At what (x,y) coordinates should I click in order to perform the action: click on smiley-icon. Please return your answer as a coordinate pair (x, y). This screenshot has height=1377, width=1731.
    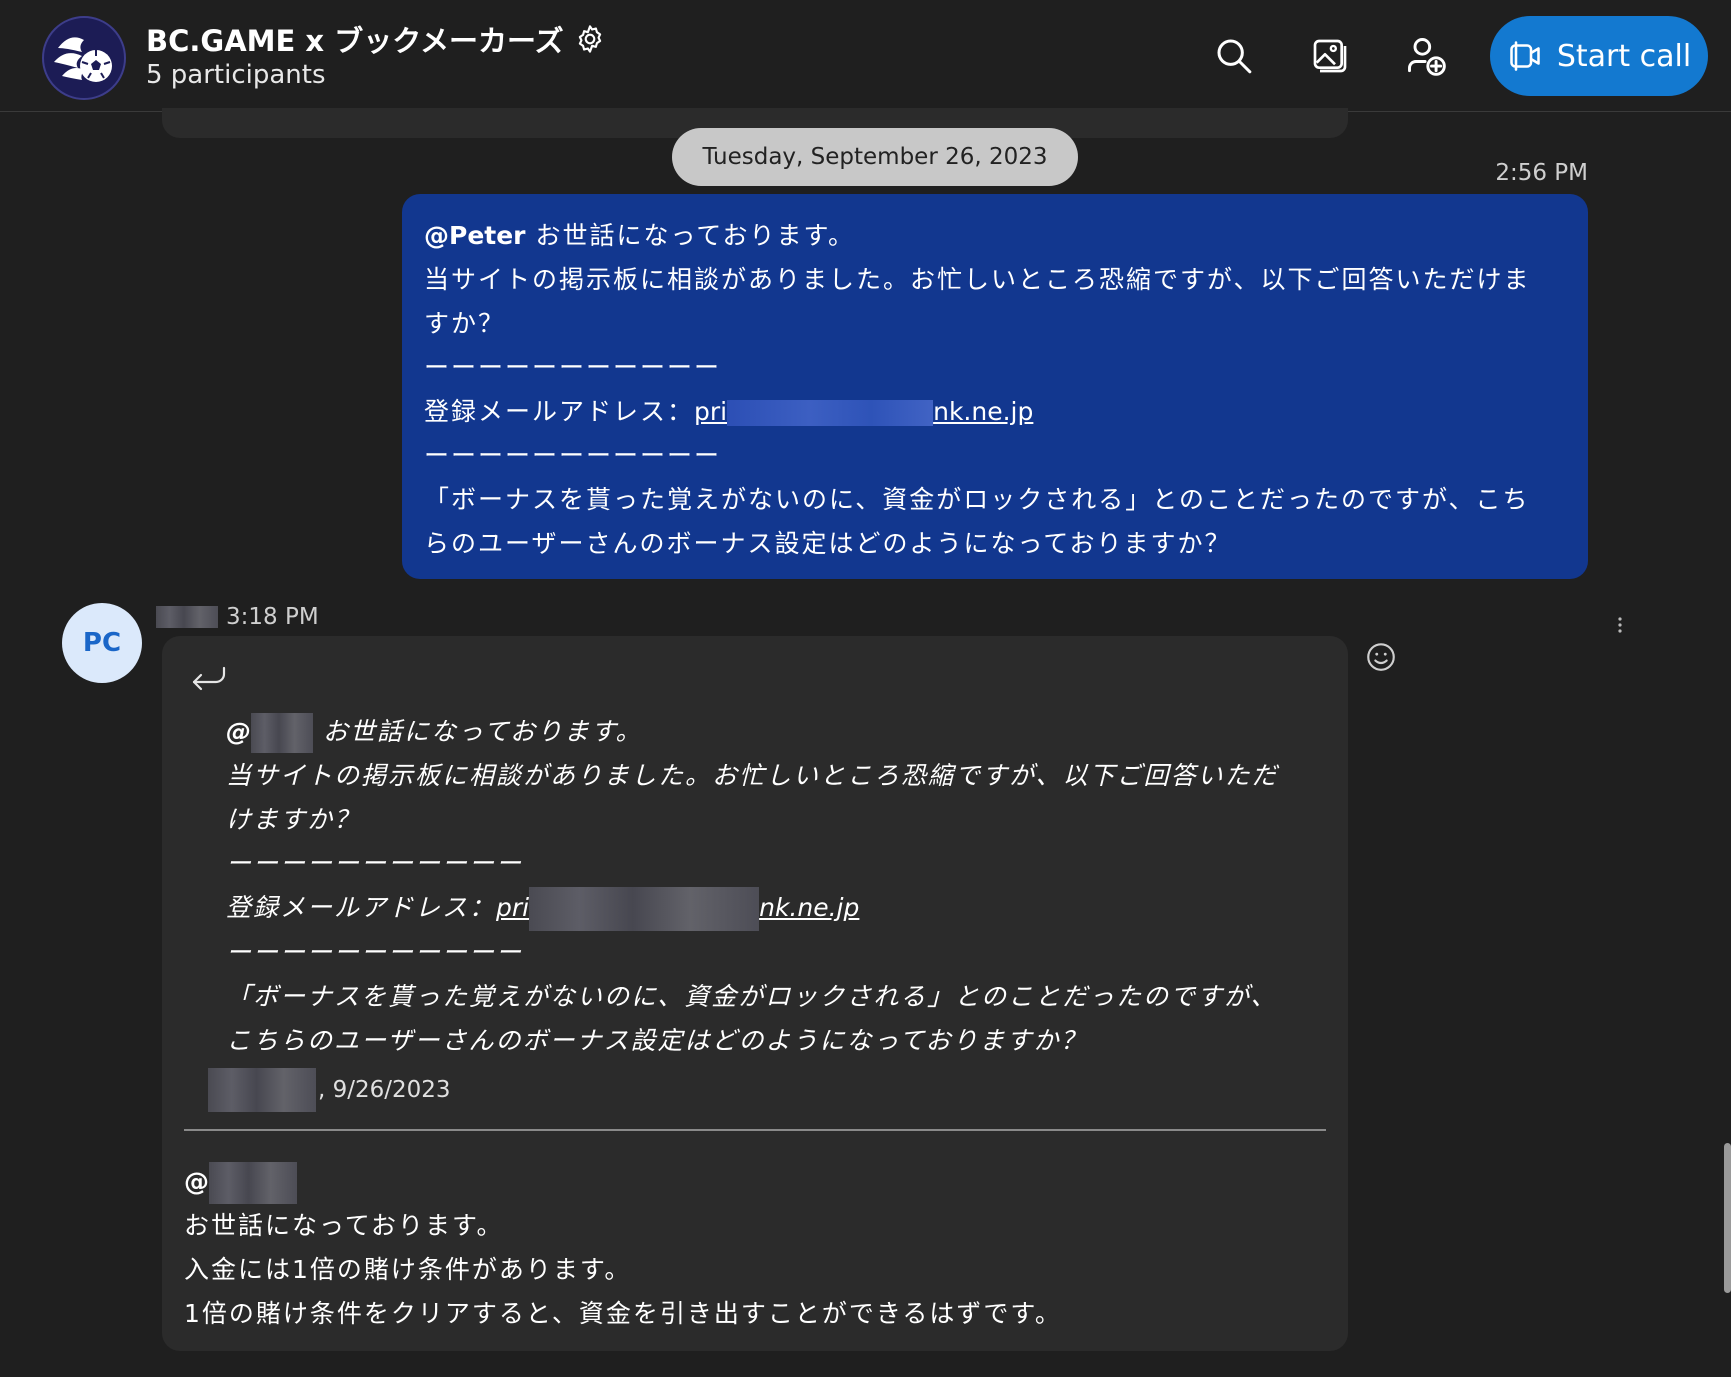
    Looking at the image, I should click on (1381, 657).